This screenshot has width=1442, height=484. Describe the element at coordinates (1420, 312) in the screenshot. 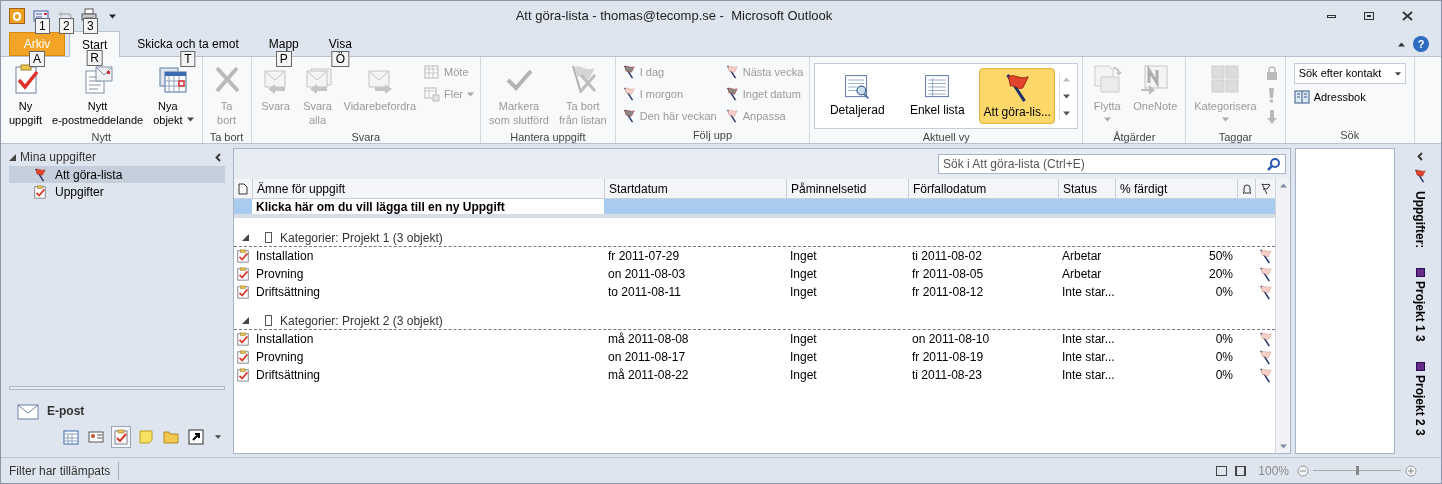

I see `todo-category: Projekt 1 3` at that location.